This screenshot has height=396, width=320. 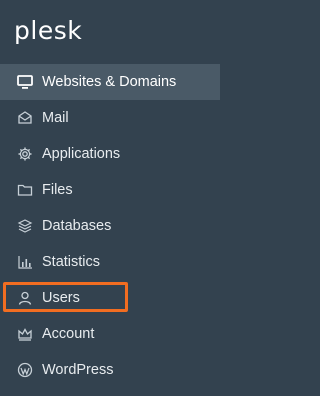 I want to click on monitor-icon, so click(x=25, y=82).